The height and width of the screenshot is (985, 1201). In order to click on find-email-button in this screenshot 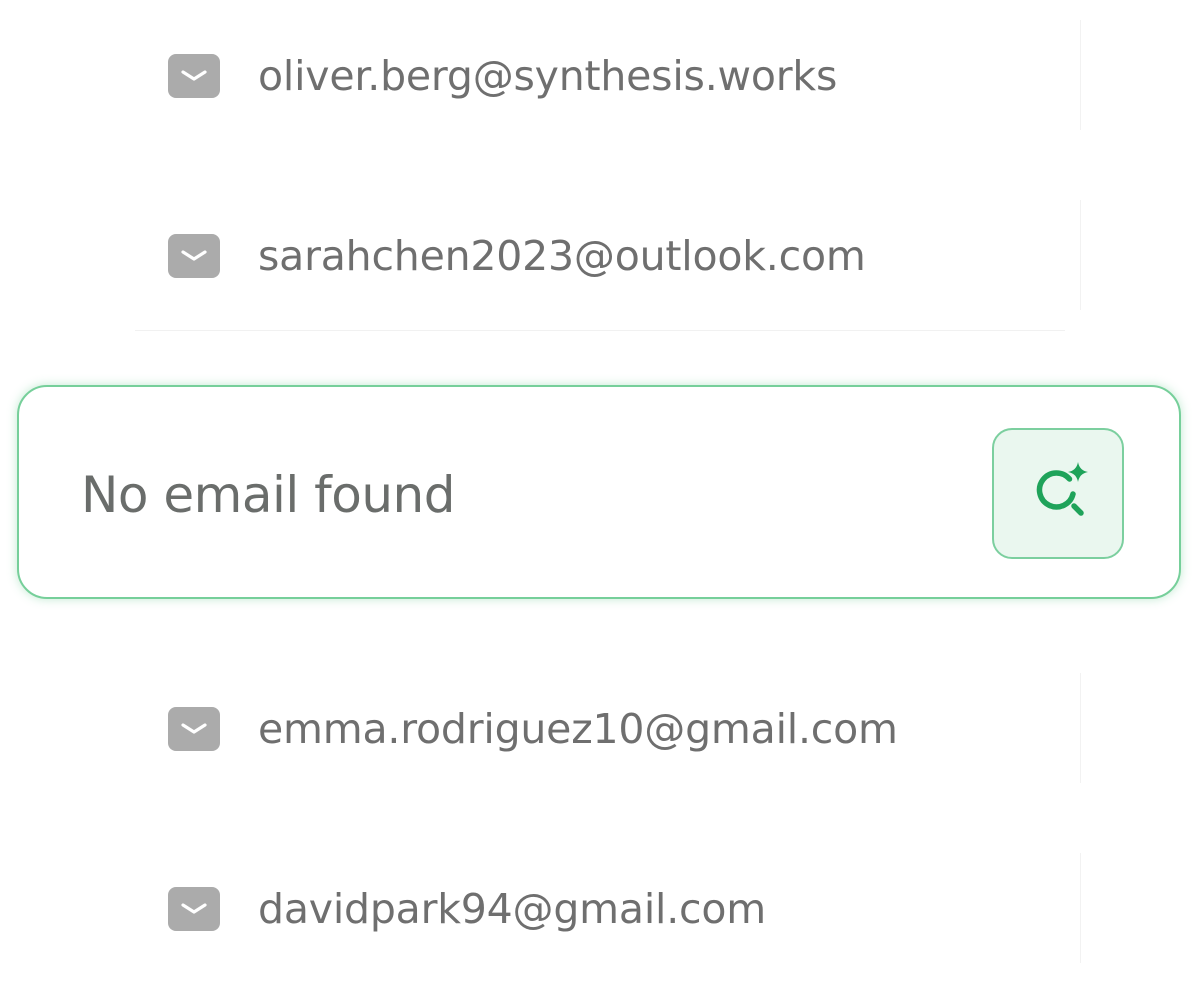, I will do `click(1058, 493)`.